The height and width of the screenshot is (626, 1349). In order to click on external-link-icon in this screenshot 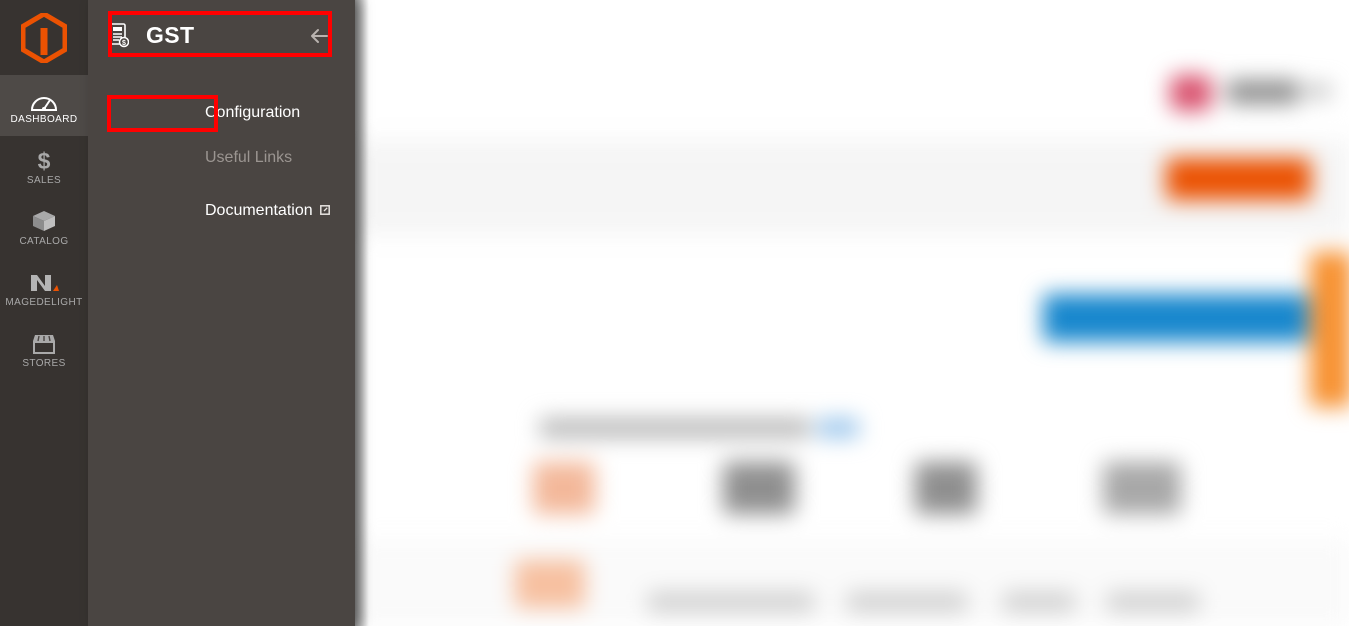, I will do `click(324, 211)`.